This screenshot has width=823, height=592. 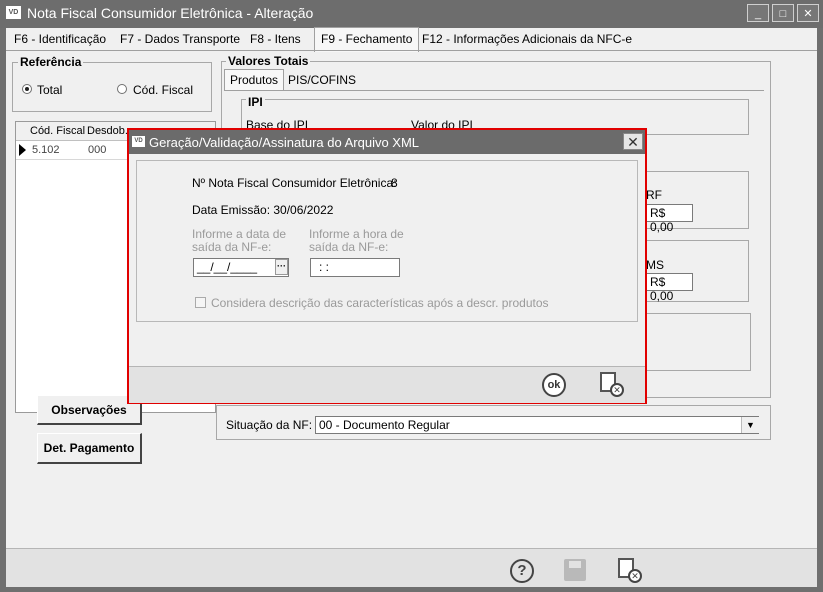 What do you see at coordinates (51, 62) in the screenshot?
I see `referencia-title: Referência` at bounding box center [51, 62].